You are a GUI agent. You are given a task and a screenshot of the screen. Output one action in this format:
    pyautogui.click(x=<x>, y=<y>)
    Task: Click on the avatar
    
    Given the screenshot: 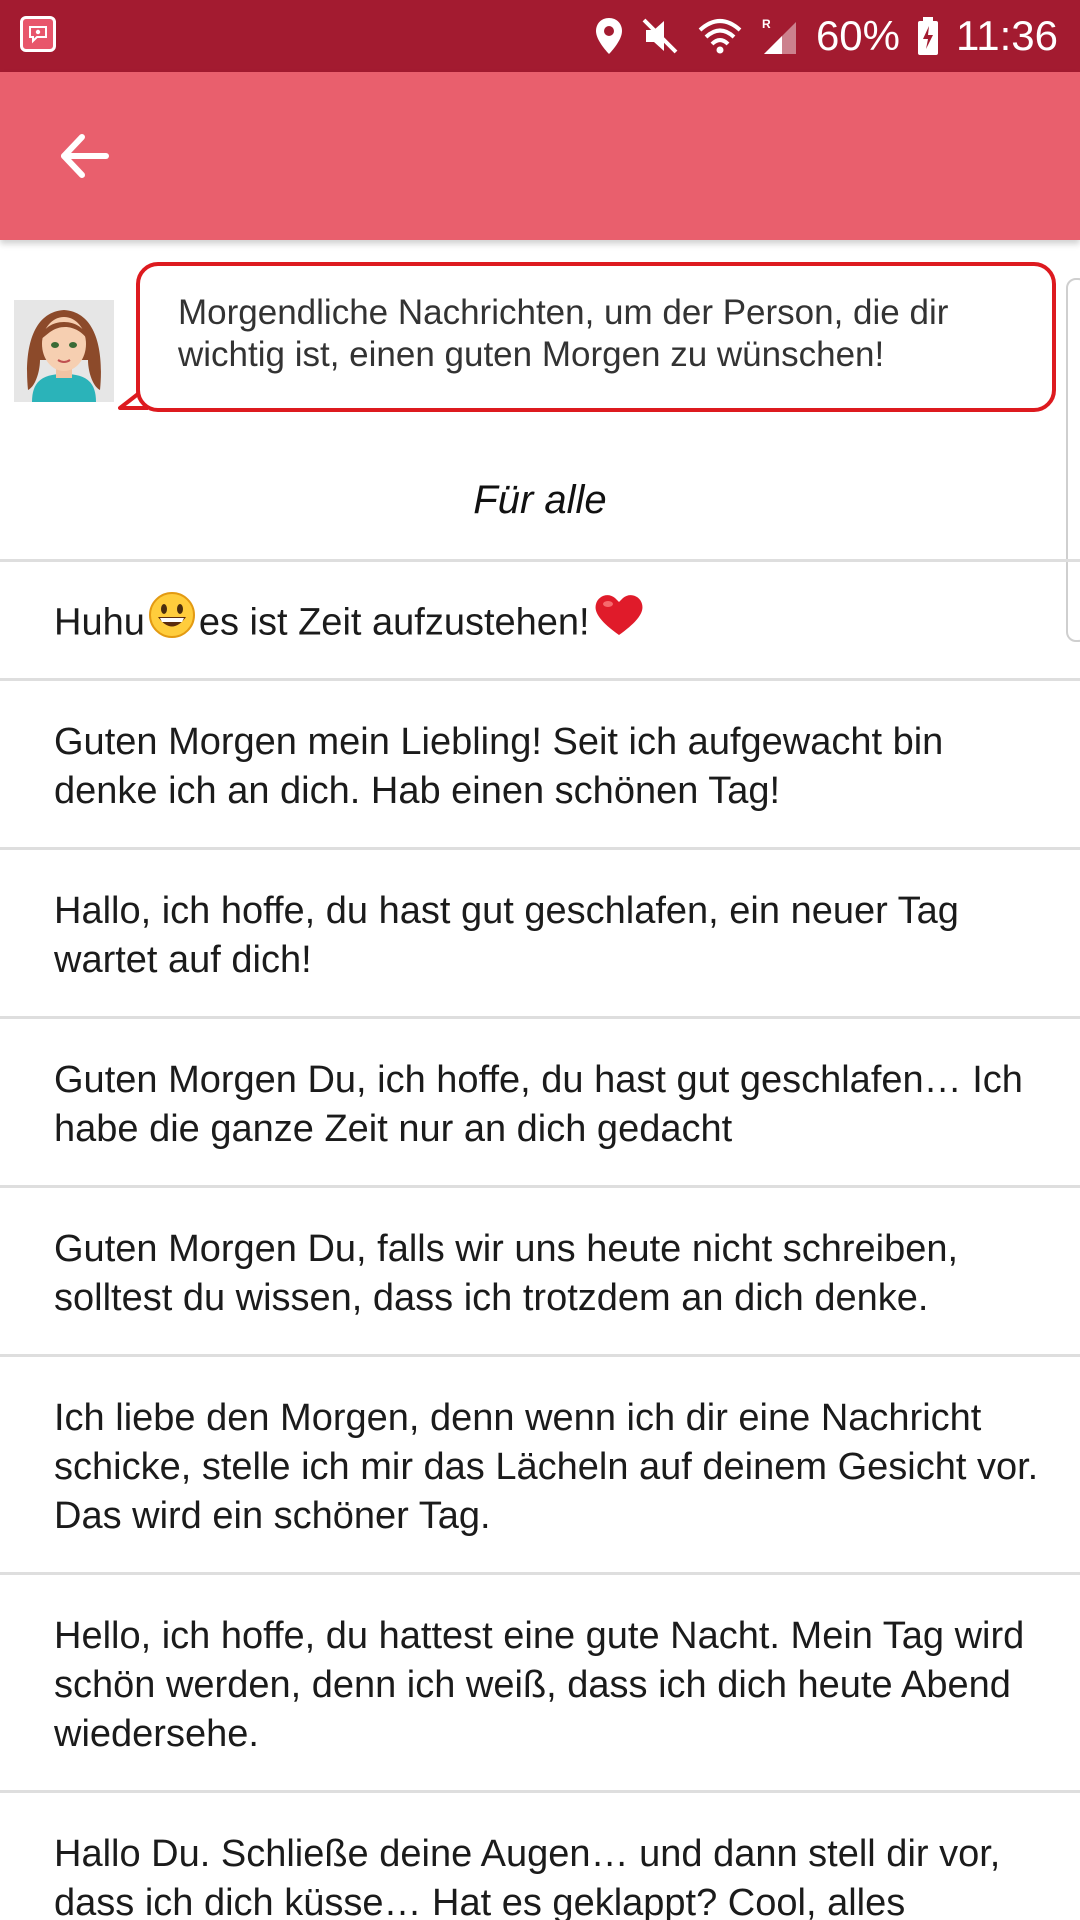 What is the action you would take?
    pyautogui.click(x=64, y=351)
    